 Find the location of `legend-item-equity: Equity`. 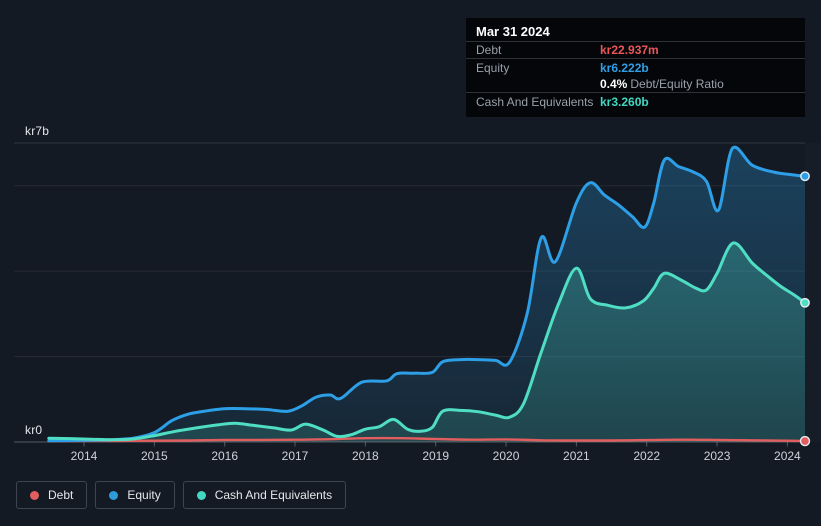

legend-item-equity: Equity is located at coordinates (135, 495).